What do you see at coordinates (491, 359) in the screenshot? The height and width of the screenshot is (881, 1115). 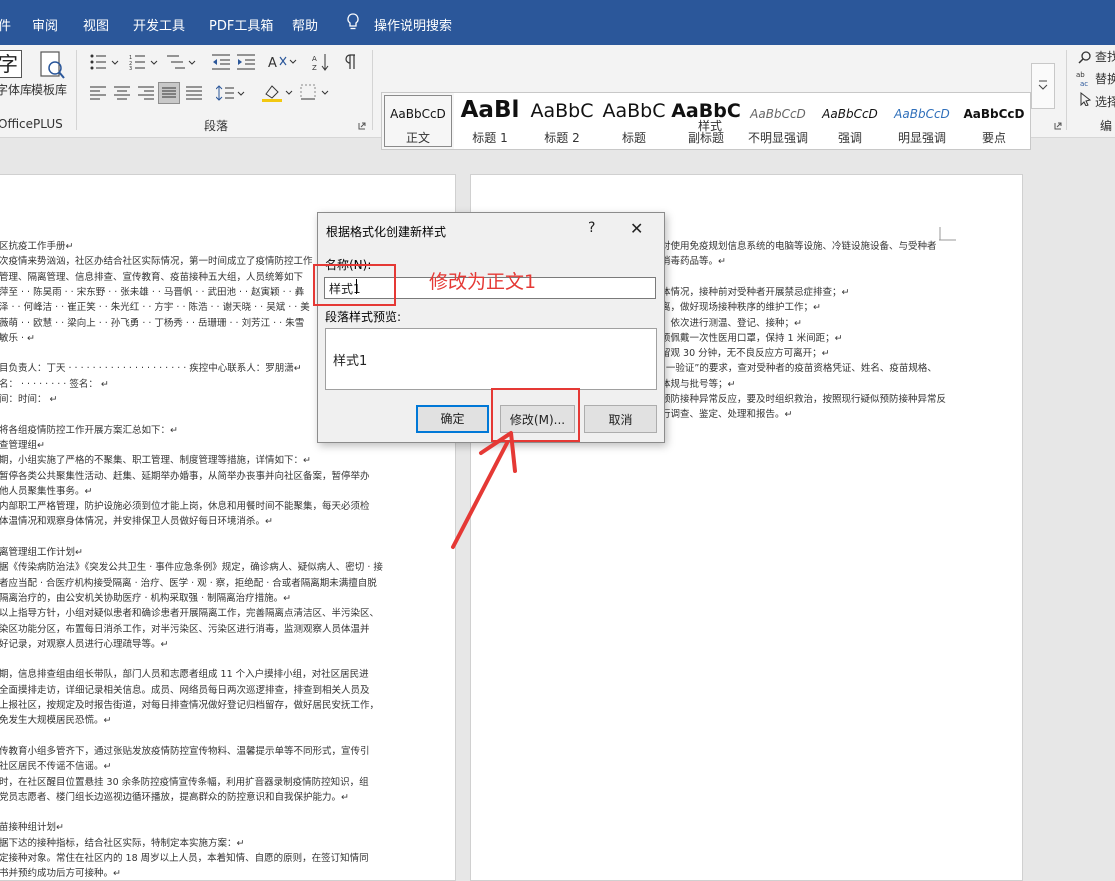 I see `style-preview-box: 样式1` at bounding box center [491, 359].